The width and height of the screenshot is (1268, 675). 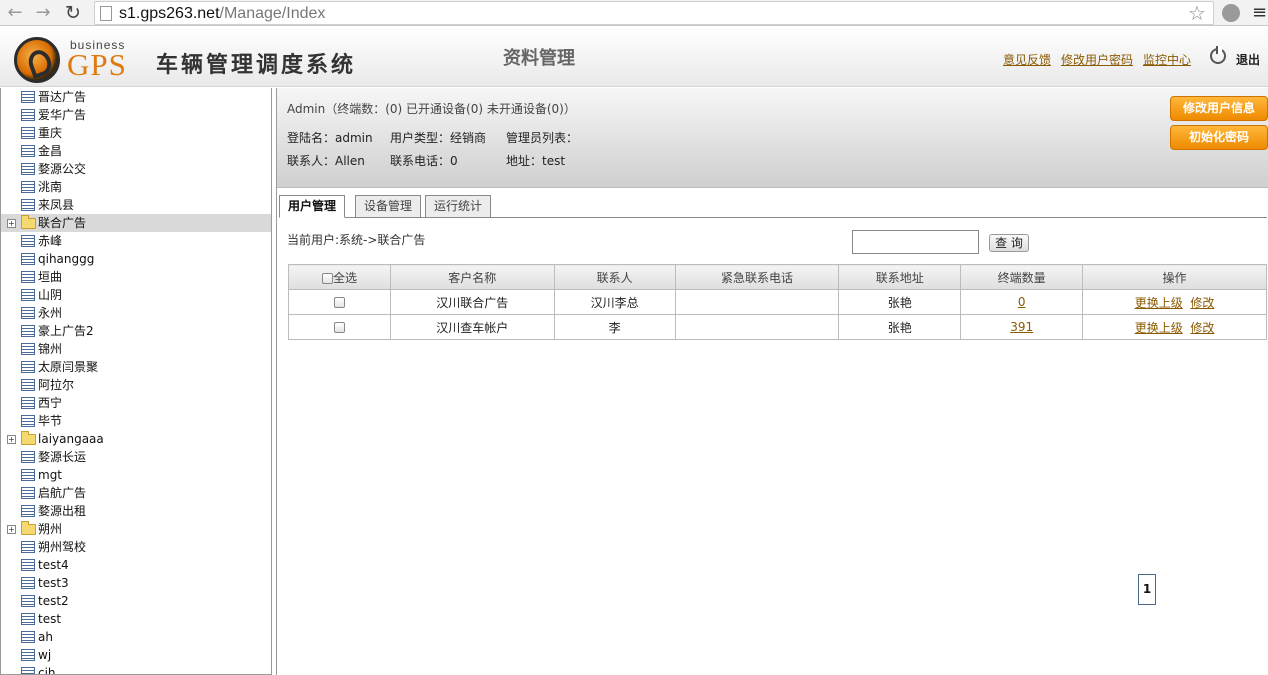 What do you see at coordinates (773, 206) in the screenshot?
I see `tab-bar: 用户管理 设备管理 运行统计` at bounding box center [773, 206].